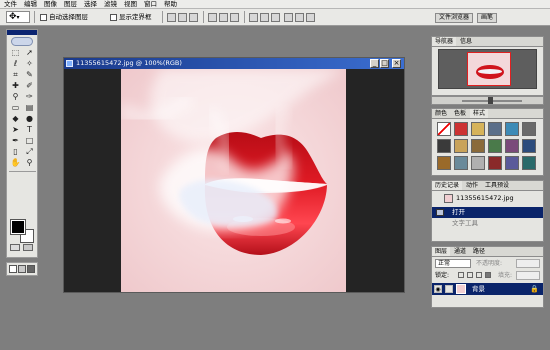 This screenshot has width=550, height=350. What do you see at coordinates (472, 185) in the screenshot?
I see `tab-actions: 动作` at bounding box center [472, 185].